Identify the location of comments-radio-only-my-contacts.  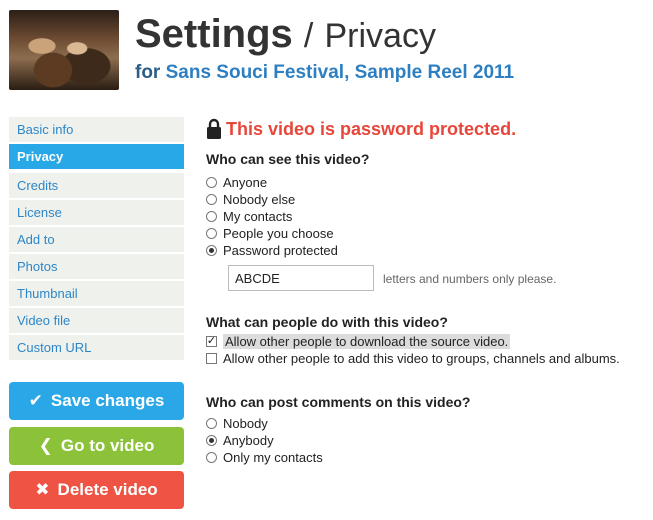
(211, 457).